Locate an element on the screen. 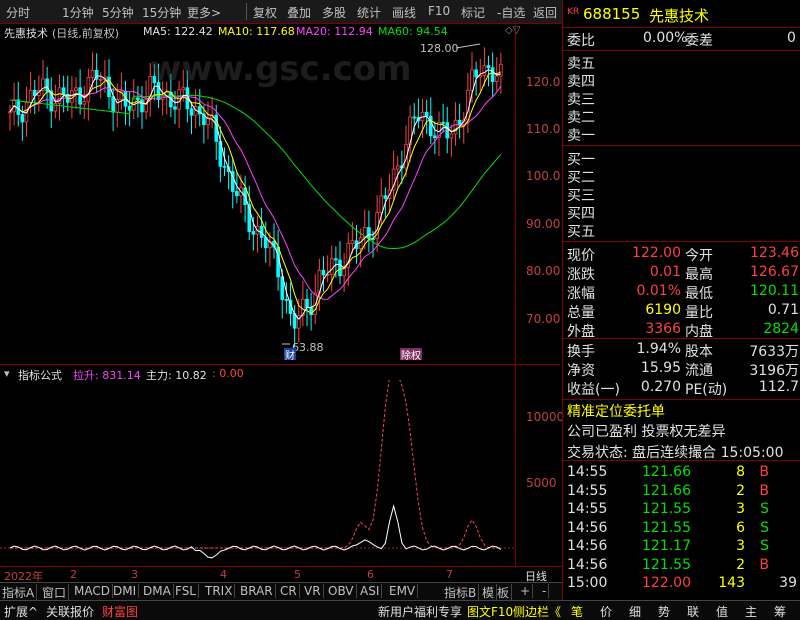 The image size is (800, 620). quote-value: 112.7 is located at coordinates (778, 387).